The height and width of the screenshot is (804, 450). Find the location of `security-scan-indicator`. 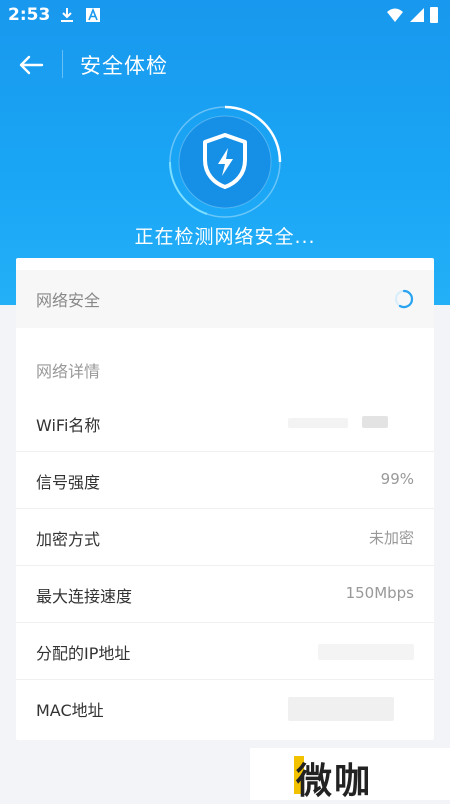

security-scan-indicator is located at coordinates (225, 162).